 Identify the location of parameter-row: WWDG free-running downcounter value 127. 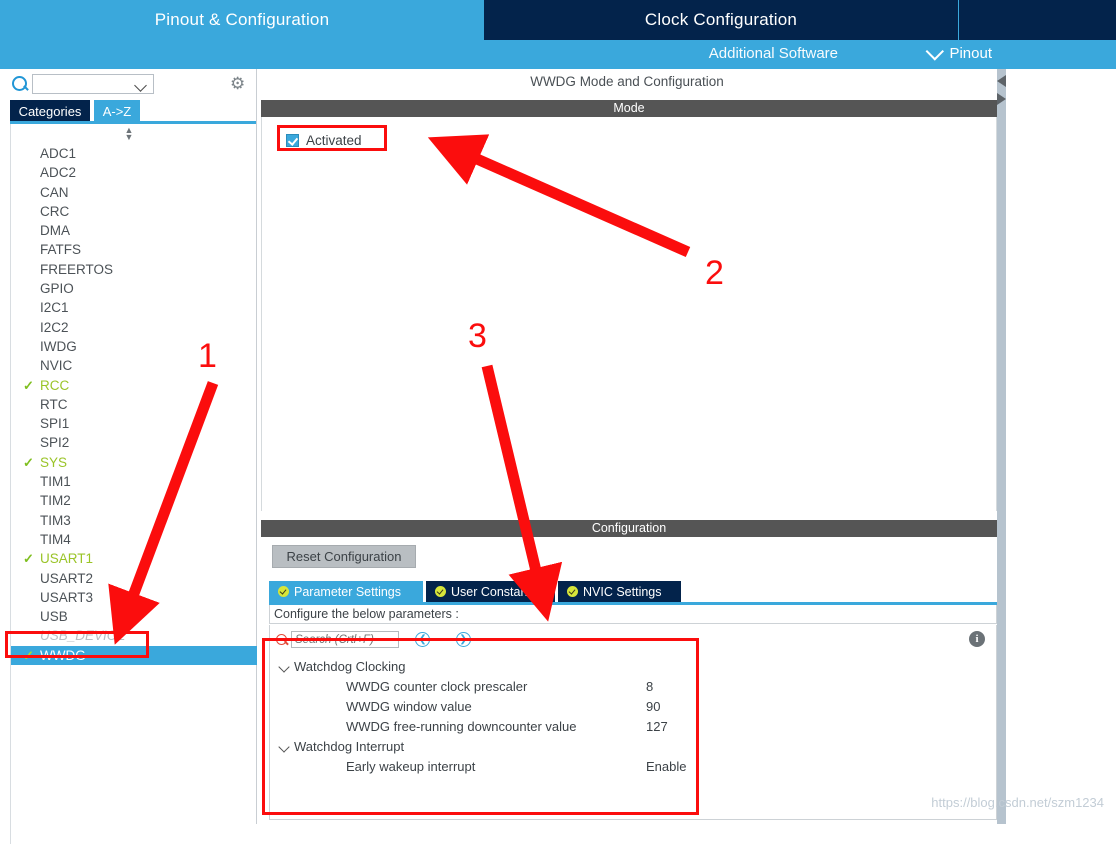
(626, 727).